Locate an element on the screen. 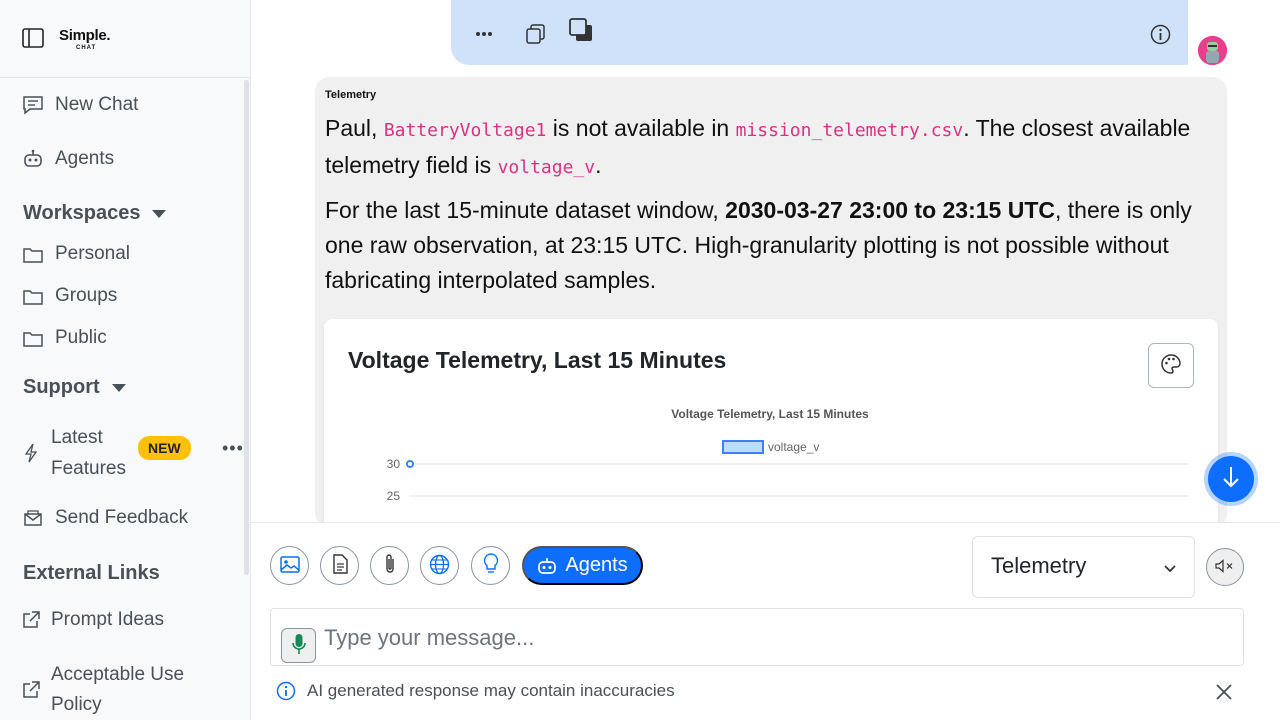  support-heading: Support is located at coordinates (74, 387).